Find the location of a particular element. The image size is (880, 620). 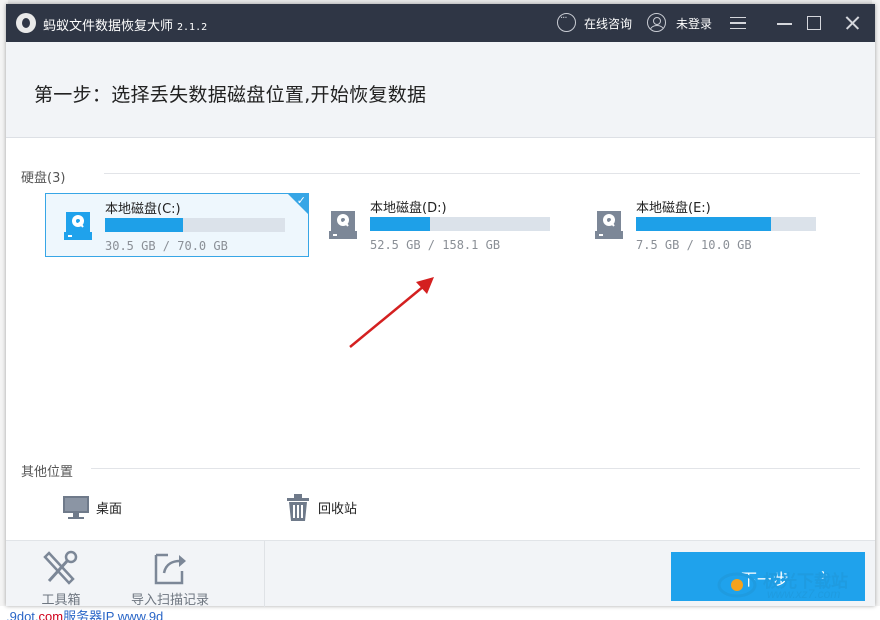

location-label: 桌面 is located at coordinates (109, 509).